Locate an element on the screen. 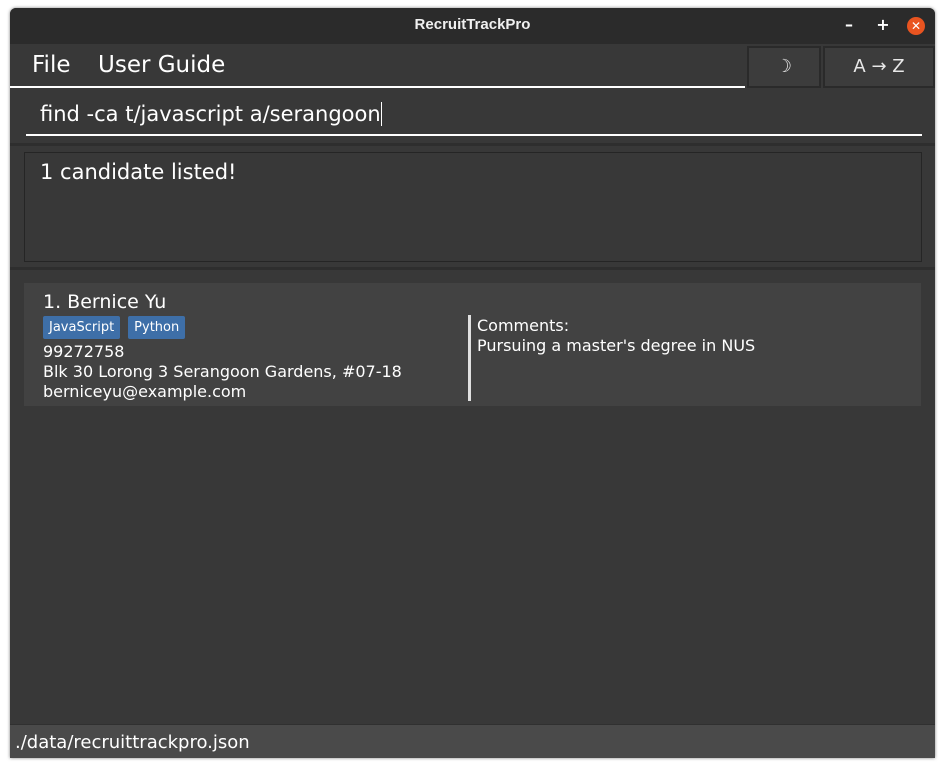 Image resolution: width=945 pixels, height=768 pixels. status-bar: ./data/recruittrackpro.json is located at coordinates (472, 741).